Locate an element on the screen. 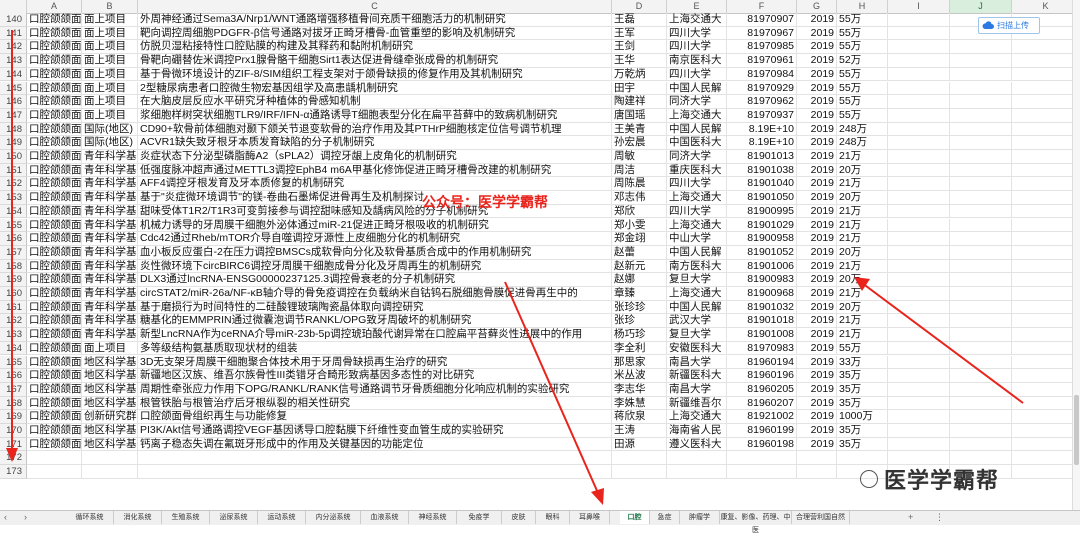 This screenshot has height=537, width=1080. cell-c: 机械力诱导的牙周膜干细胞外泌体通过miR-21促进正畸牙根吸收的机制研究 is located at coordinates (375, 225).